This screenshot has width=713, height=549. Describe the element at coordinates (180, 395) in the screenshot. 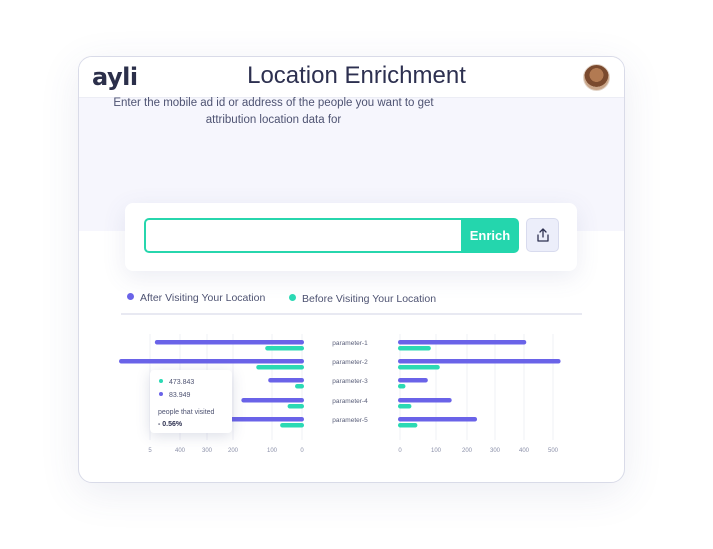

I see `tooltip-before-value: 83.949` at that location.